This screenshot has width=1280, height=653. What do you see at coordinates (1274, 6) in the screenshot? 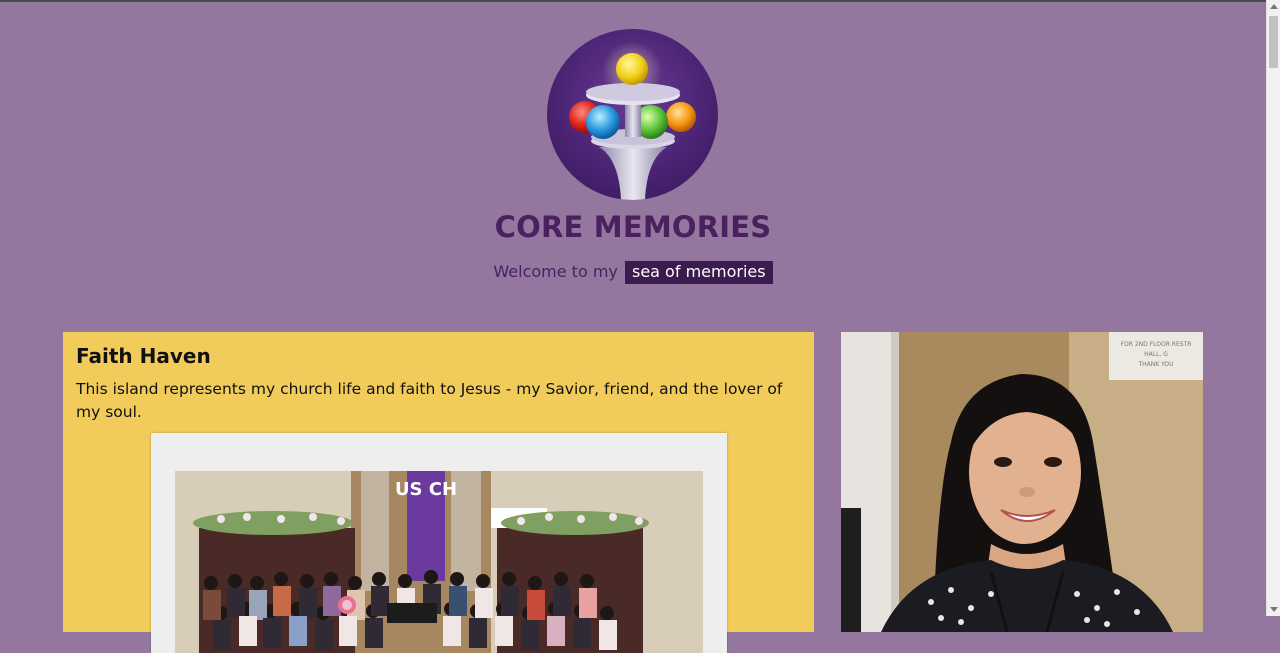
I see `scroll-up-arrow-icon` at bounding box center [1274, 6].